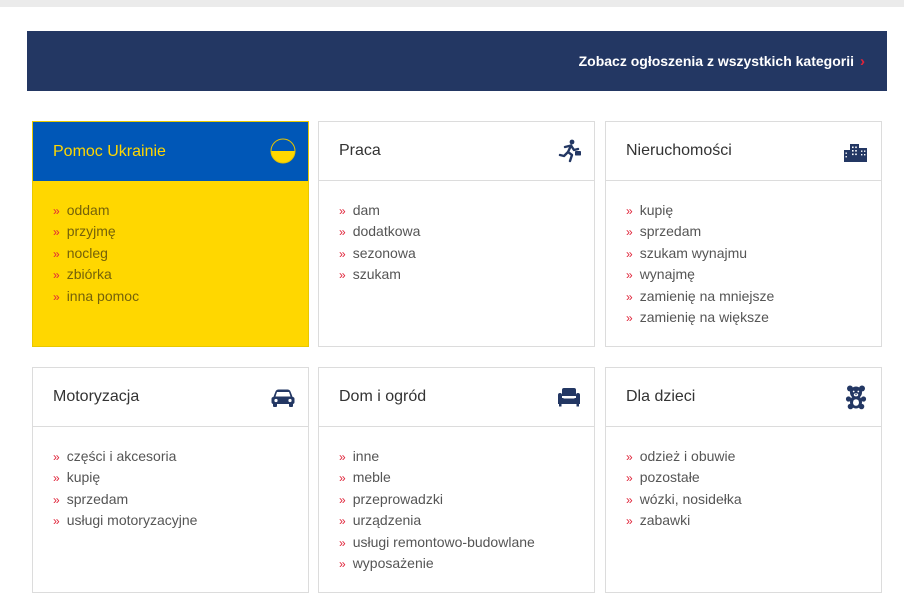 The image size is (904, 608). Describe the element at coordinates (753, 477) in the screenshot. I see `category-link: » pozostałe` at that location.